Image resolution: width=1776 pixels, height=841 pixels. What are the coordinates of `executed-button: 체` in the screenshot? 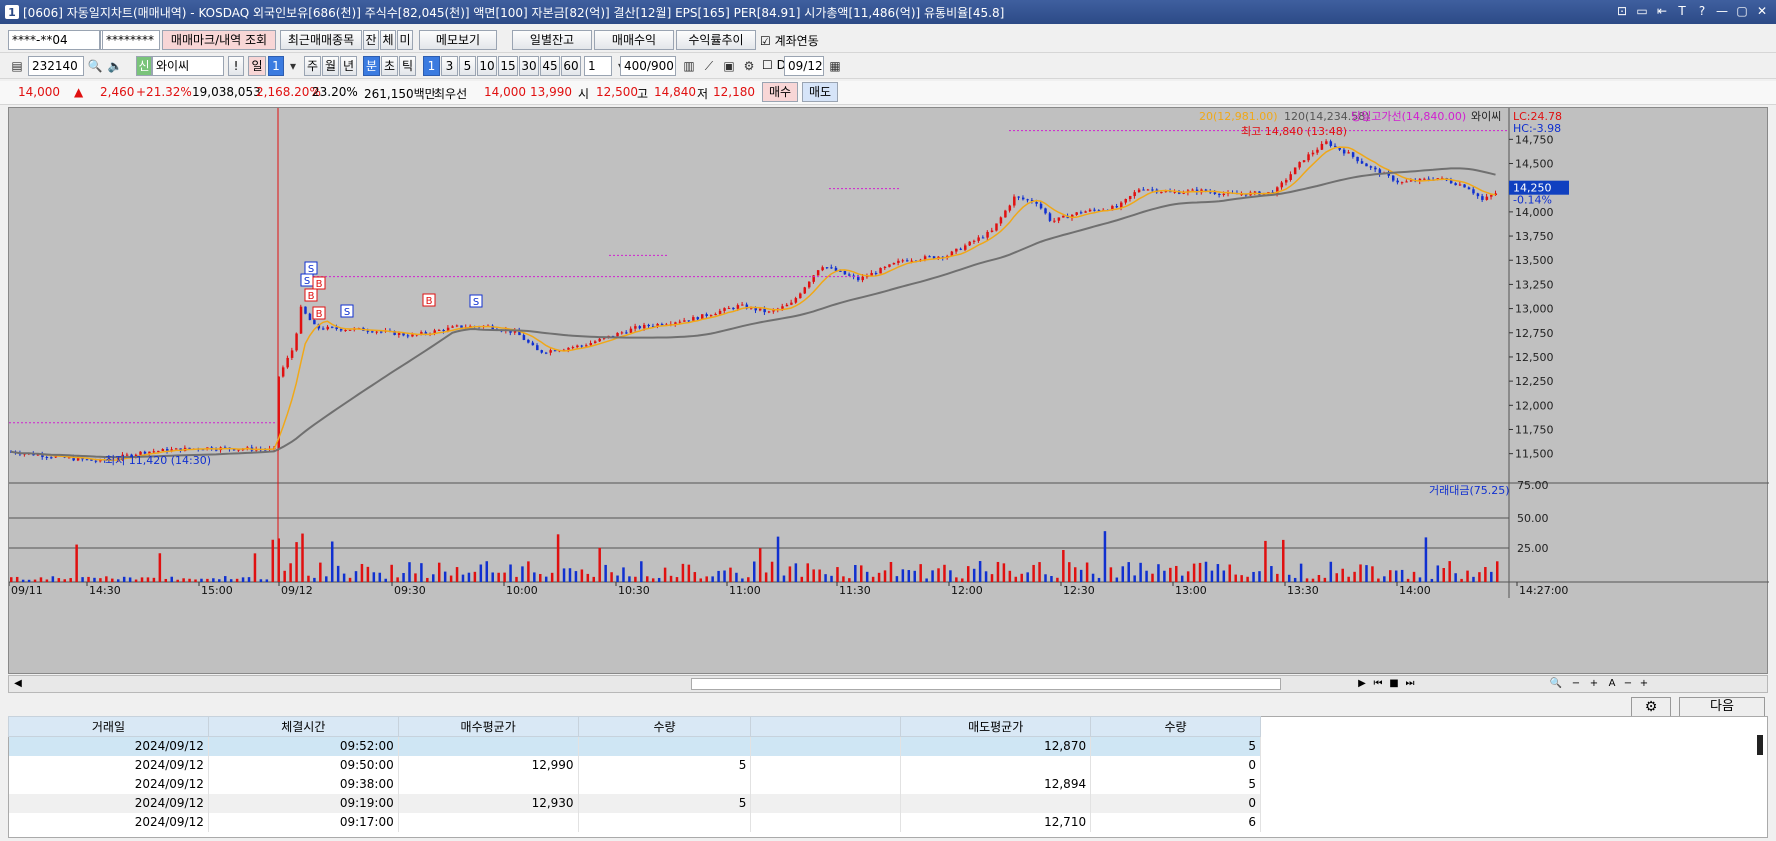 It's located at (388, 40).